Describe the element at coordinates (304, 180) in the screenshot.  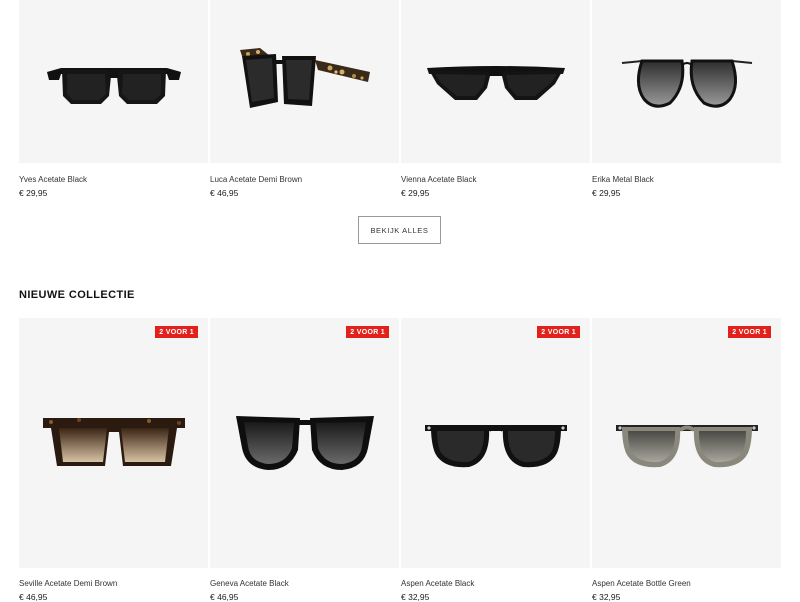
I see `product-name: Luca Acetate Demi Brown` at that location.